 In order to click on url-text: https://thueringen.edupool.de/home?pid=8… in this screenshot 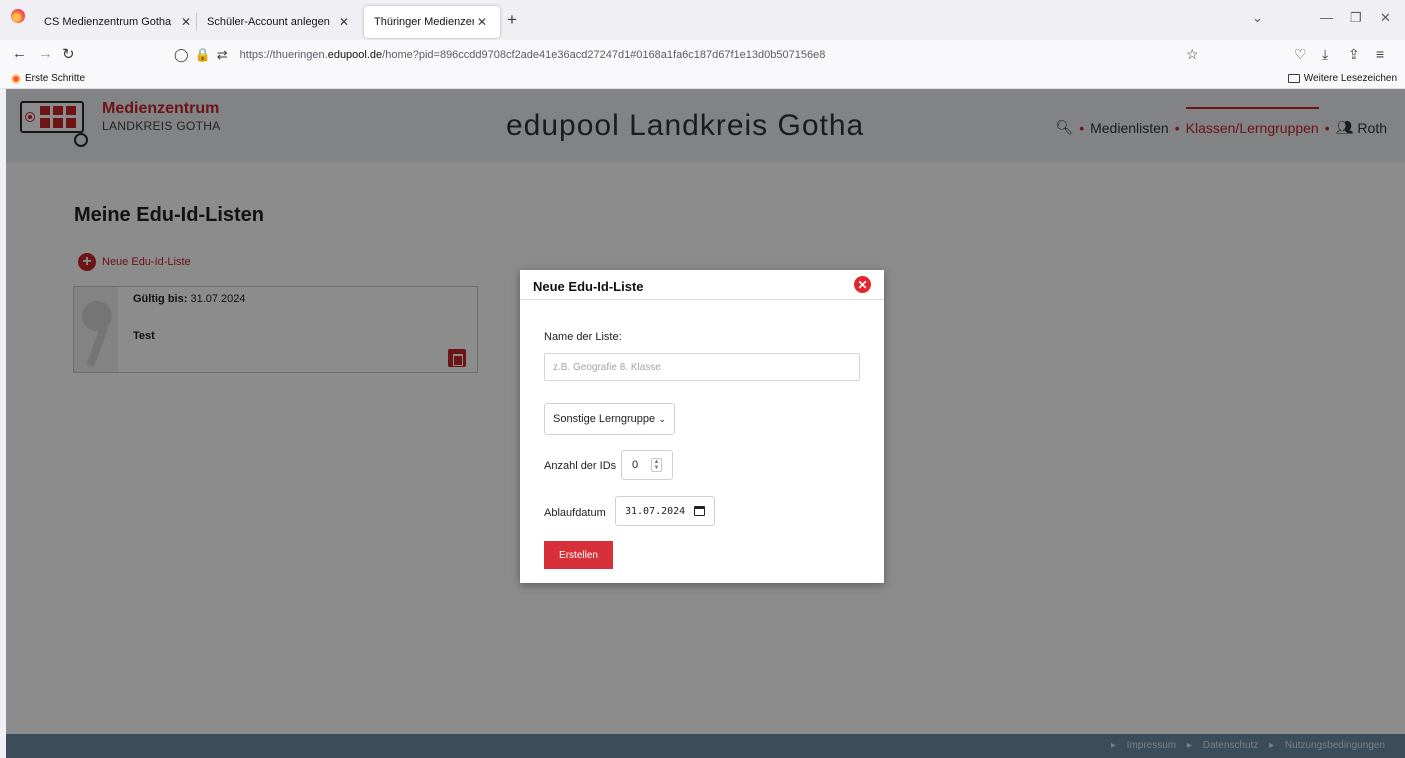, I will do `click(533, 55)`.